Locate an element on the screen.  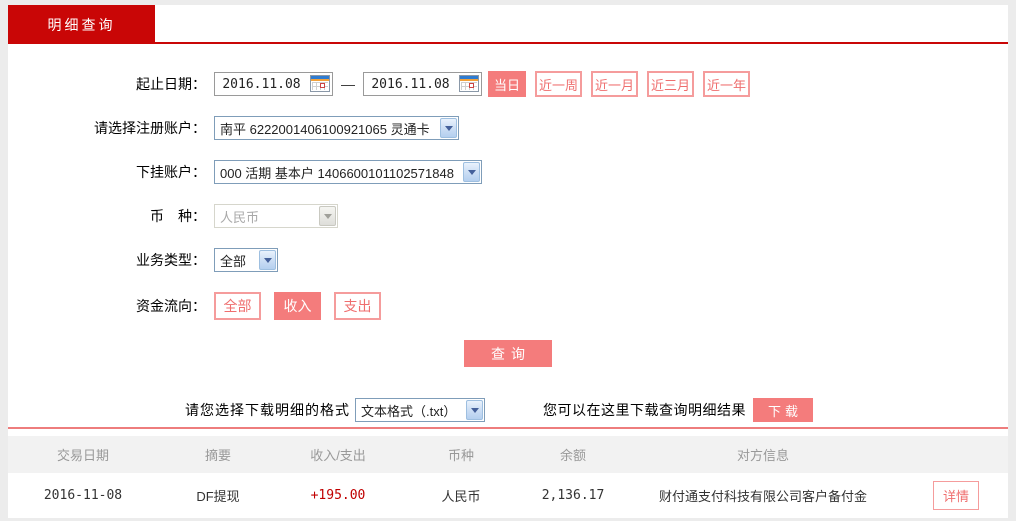
business-type-row: 业务类型： 全部 is located at coordinates (508, 260).